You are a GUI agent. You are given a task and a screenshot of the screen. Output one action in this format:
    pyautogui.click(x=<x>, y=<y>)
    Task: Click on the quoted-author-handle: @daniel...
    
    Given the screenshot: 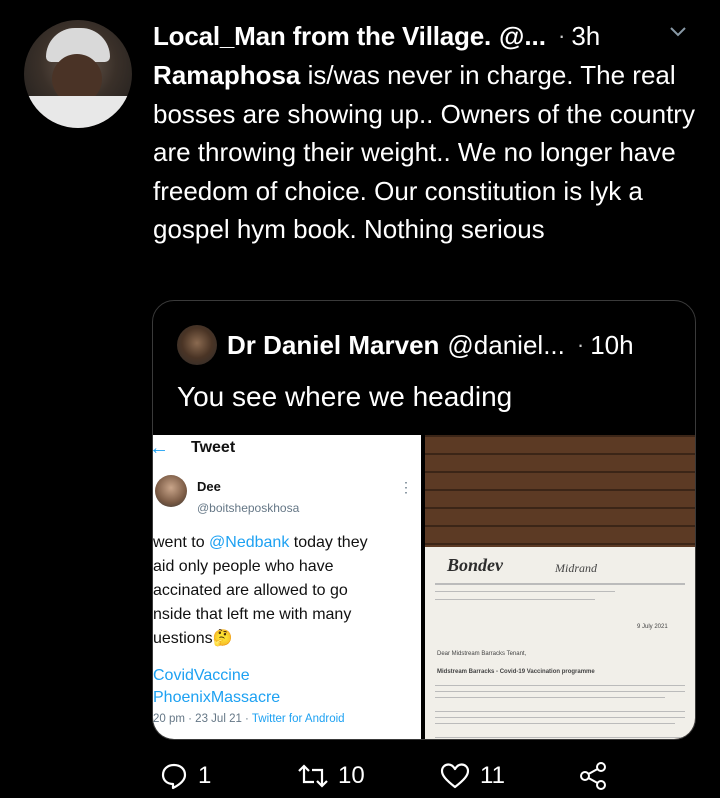 What is the action you would take?
    pyautogui.click(x=506, y=344)
    